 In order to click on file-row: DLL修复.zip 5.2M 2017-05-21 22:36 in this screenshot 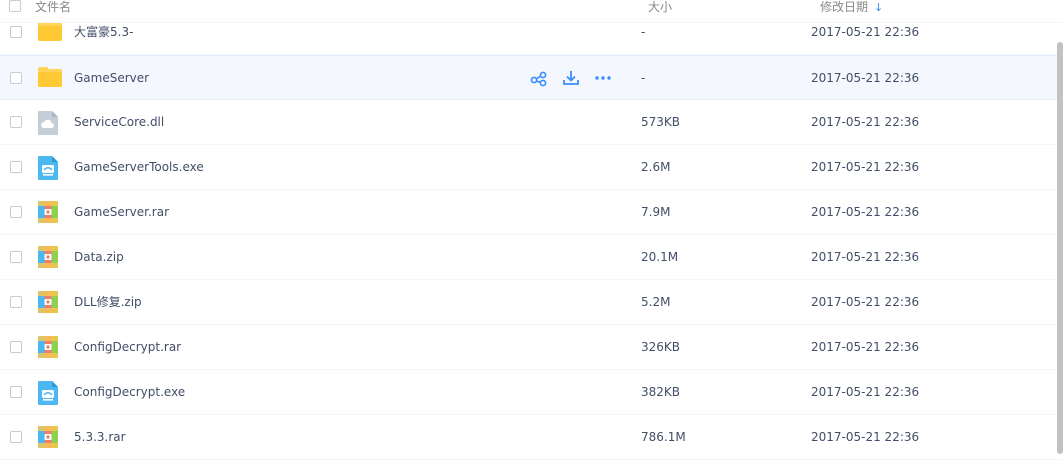, I will do `click(531, 302)`.